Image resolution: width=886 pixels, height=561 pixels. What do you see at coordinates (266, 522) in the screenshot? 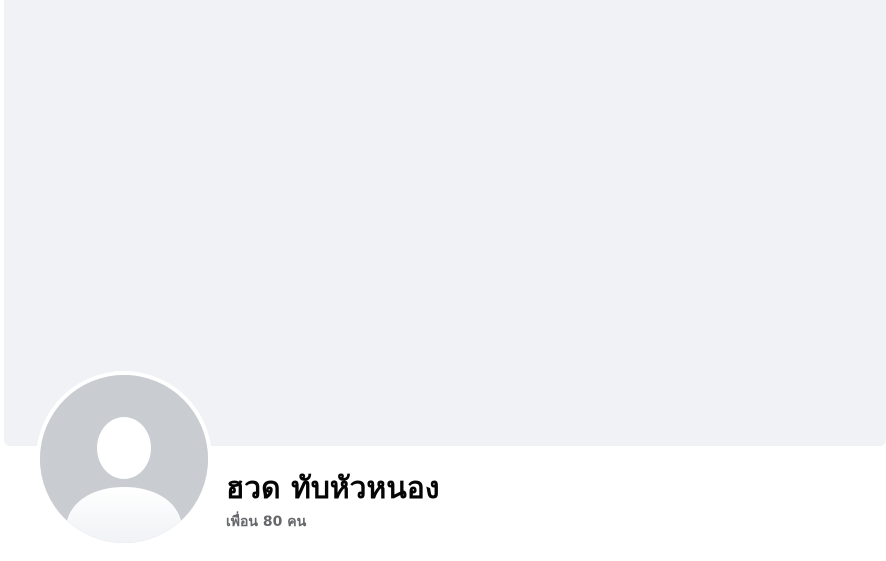
I see `friends-count: เพื่อน 80 คน` at bounding box center [266, 522].